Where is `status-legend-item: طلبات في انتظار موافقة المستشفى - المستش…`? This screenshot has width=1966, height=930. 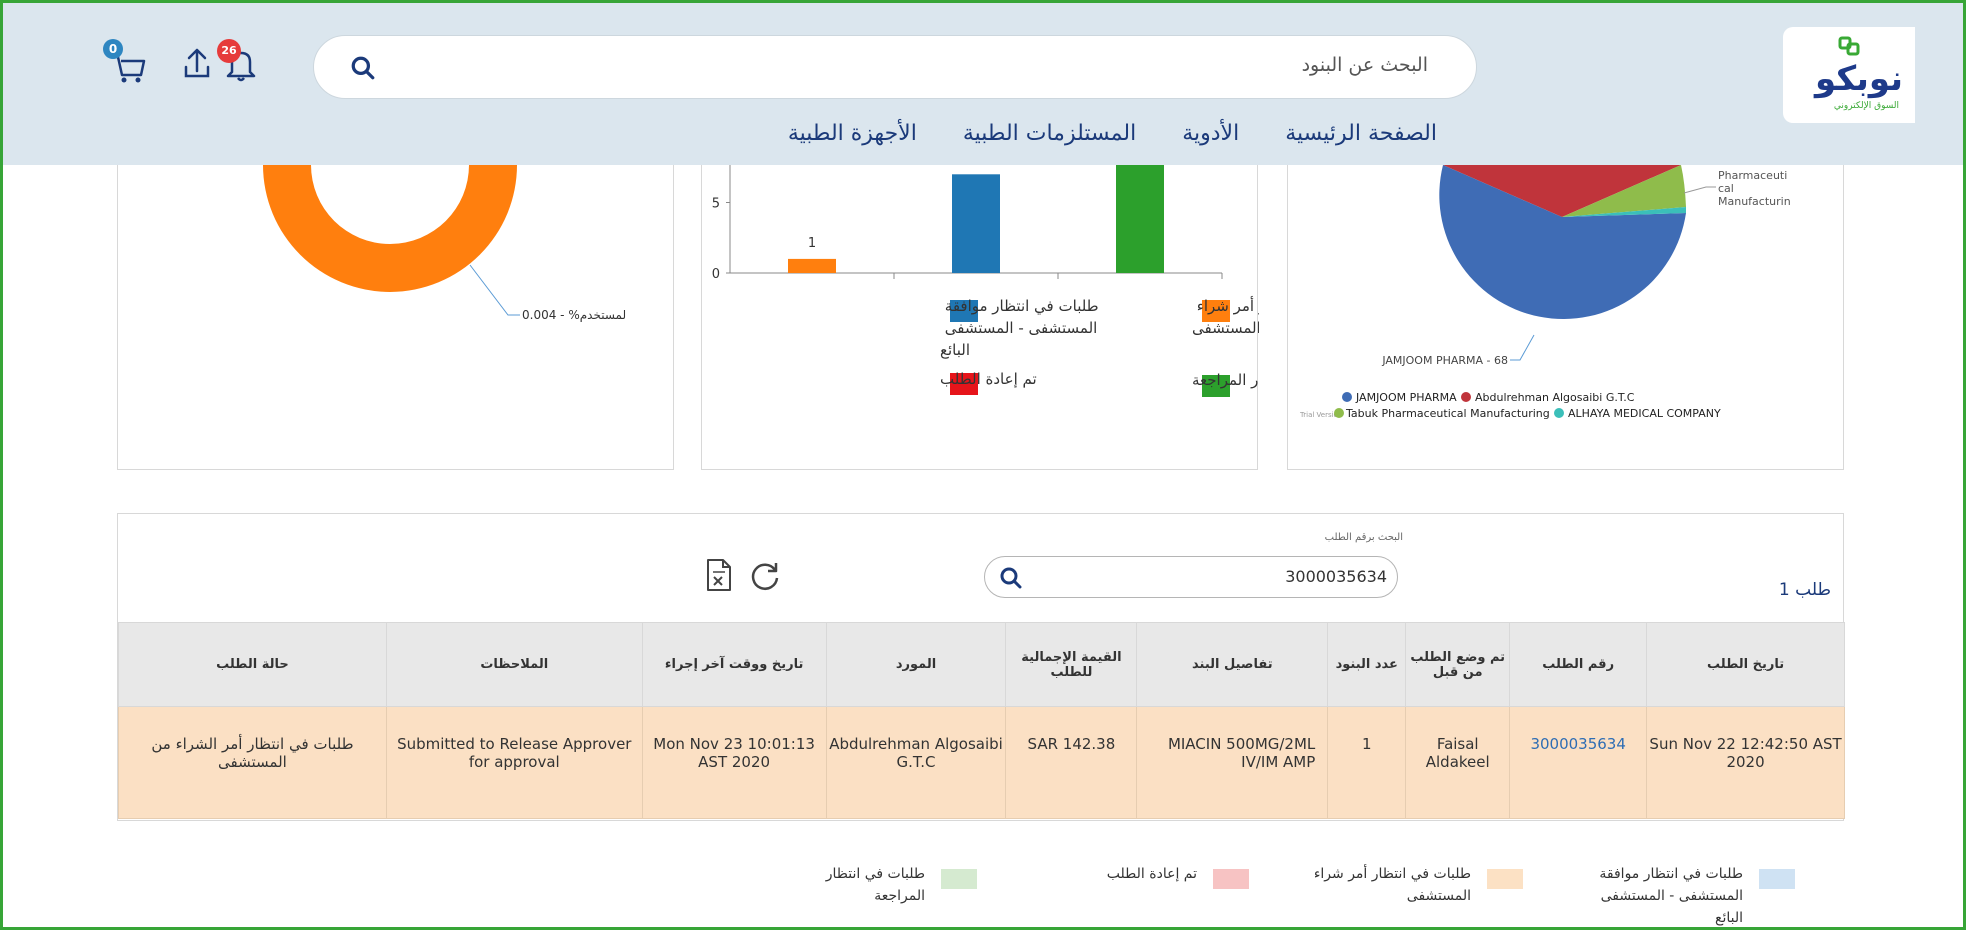 status-legend-item: طلبات في انتظار موافقة المستشفى - المستش… is located at coordinates (1685, 894).